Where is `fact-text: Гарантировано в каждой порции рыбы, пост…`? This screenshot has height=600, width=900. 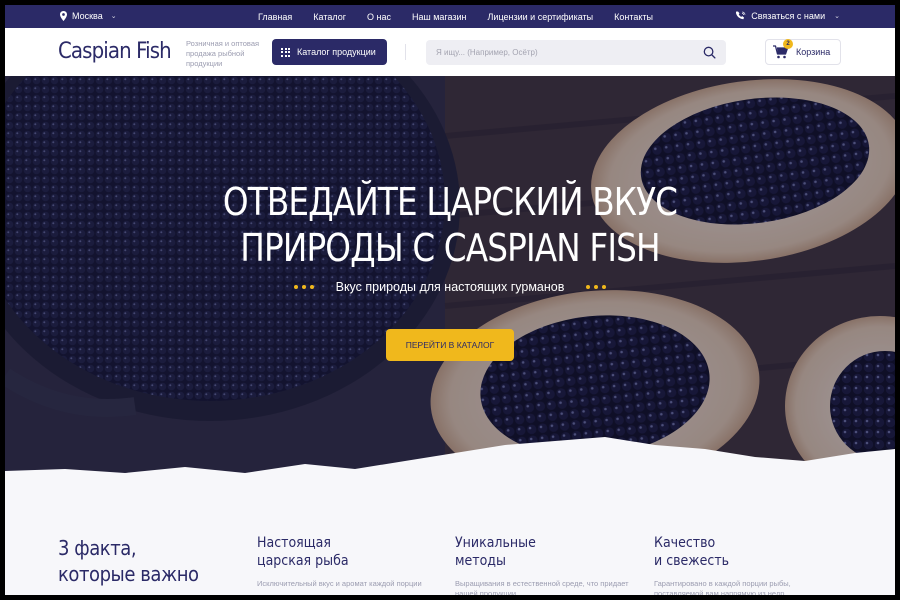
fact-text: Гарантировано в каждой порции рыбы, пост… is located at coordinates (722, 587).